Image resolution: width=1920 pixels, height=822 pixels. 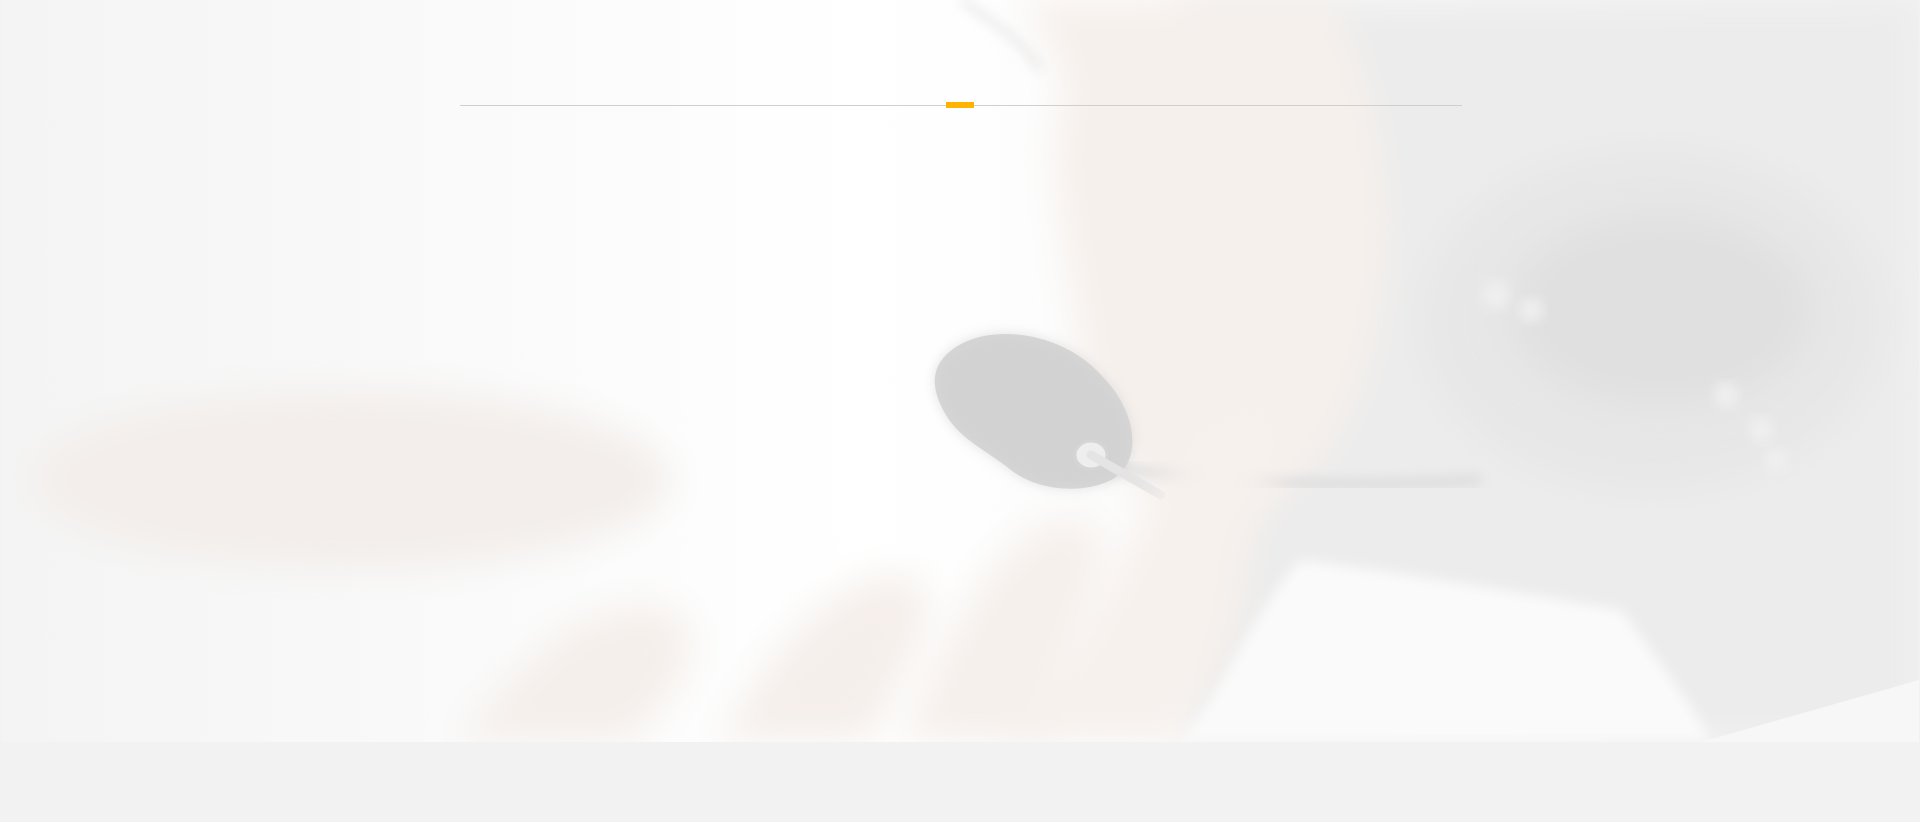 What do you see at coordinates (960, 105) in the screenshot?
I see `section-accent-mark` at bounding box center [960, 105].